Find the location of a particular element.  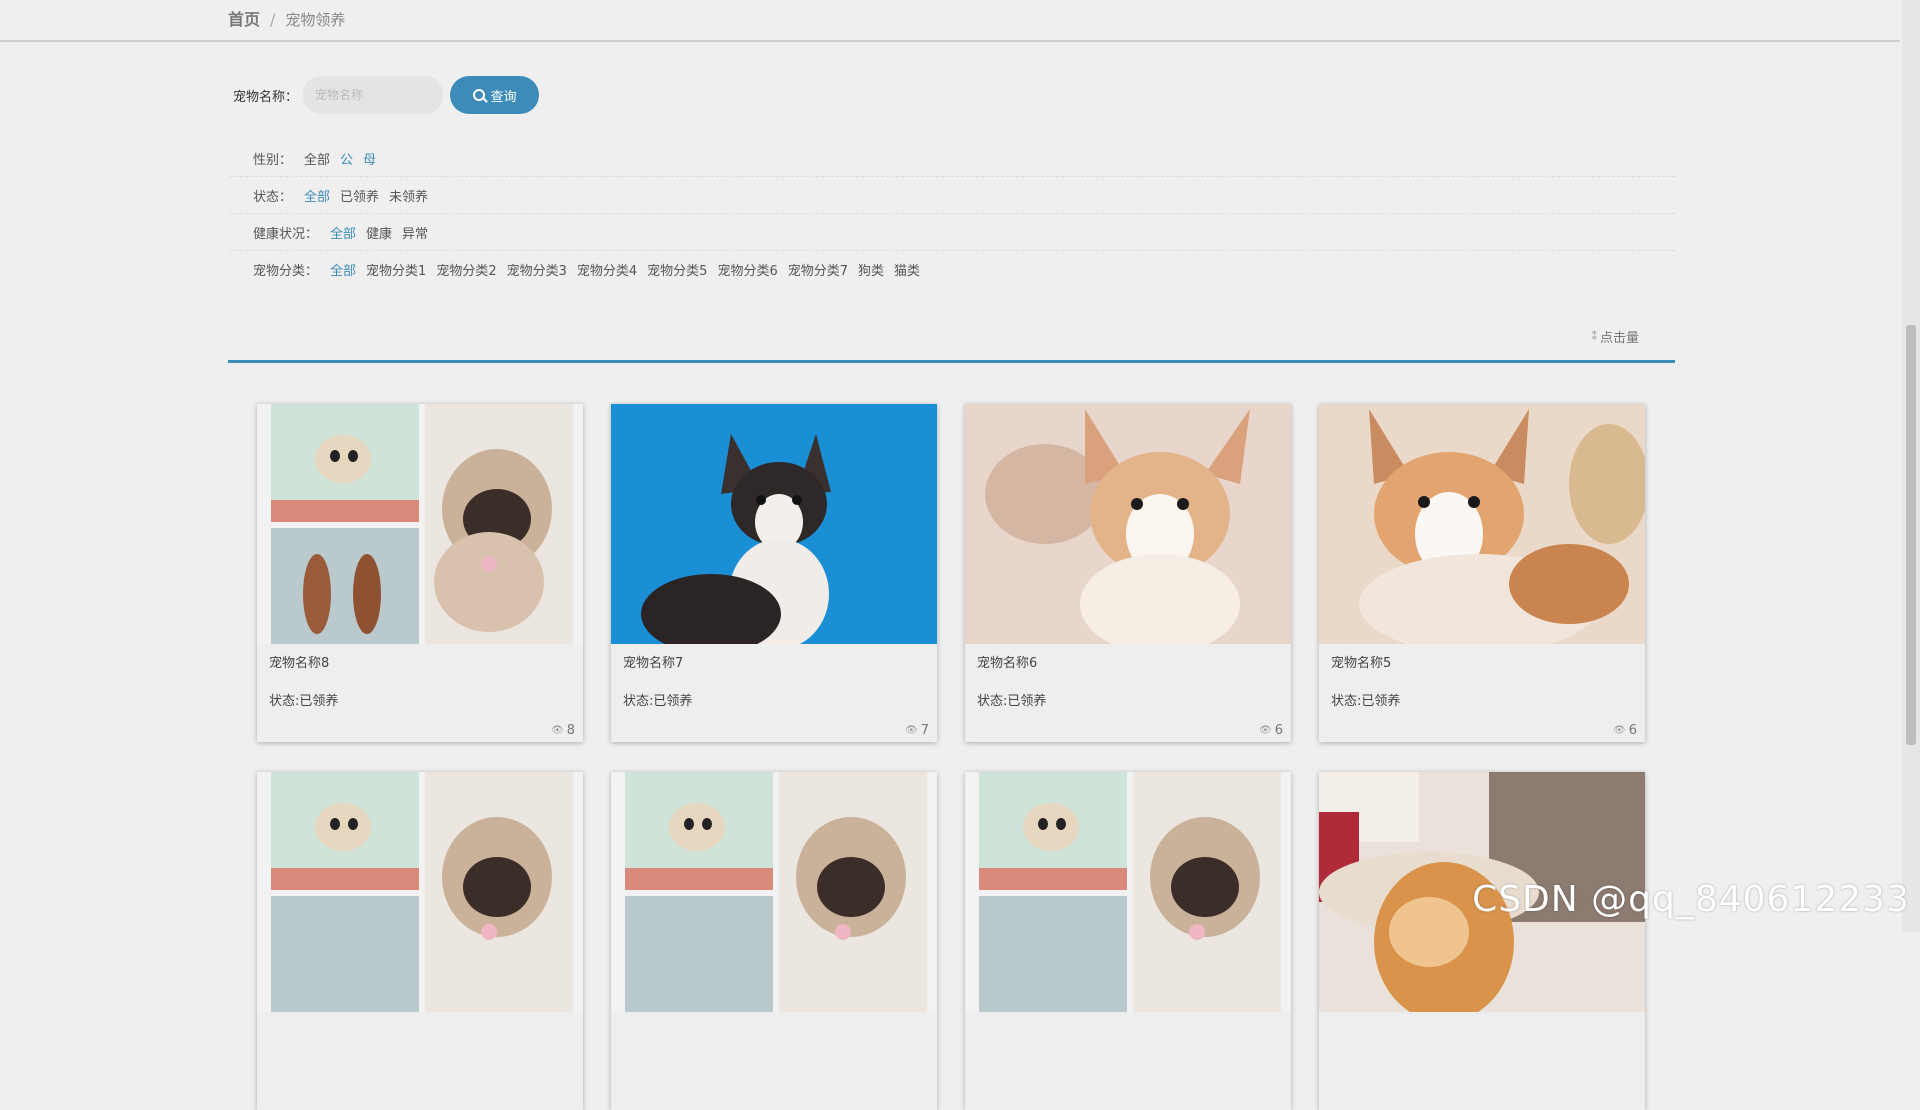

category-option-2: 宠物分类2 is located at coordinates (466, 269).